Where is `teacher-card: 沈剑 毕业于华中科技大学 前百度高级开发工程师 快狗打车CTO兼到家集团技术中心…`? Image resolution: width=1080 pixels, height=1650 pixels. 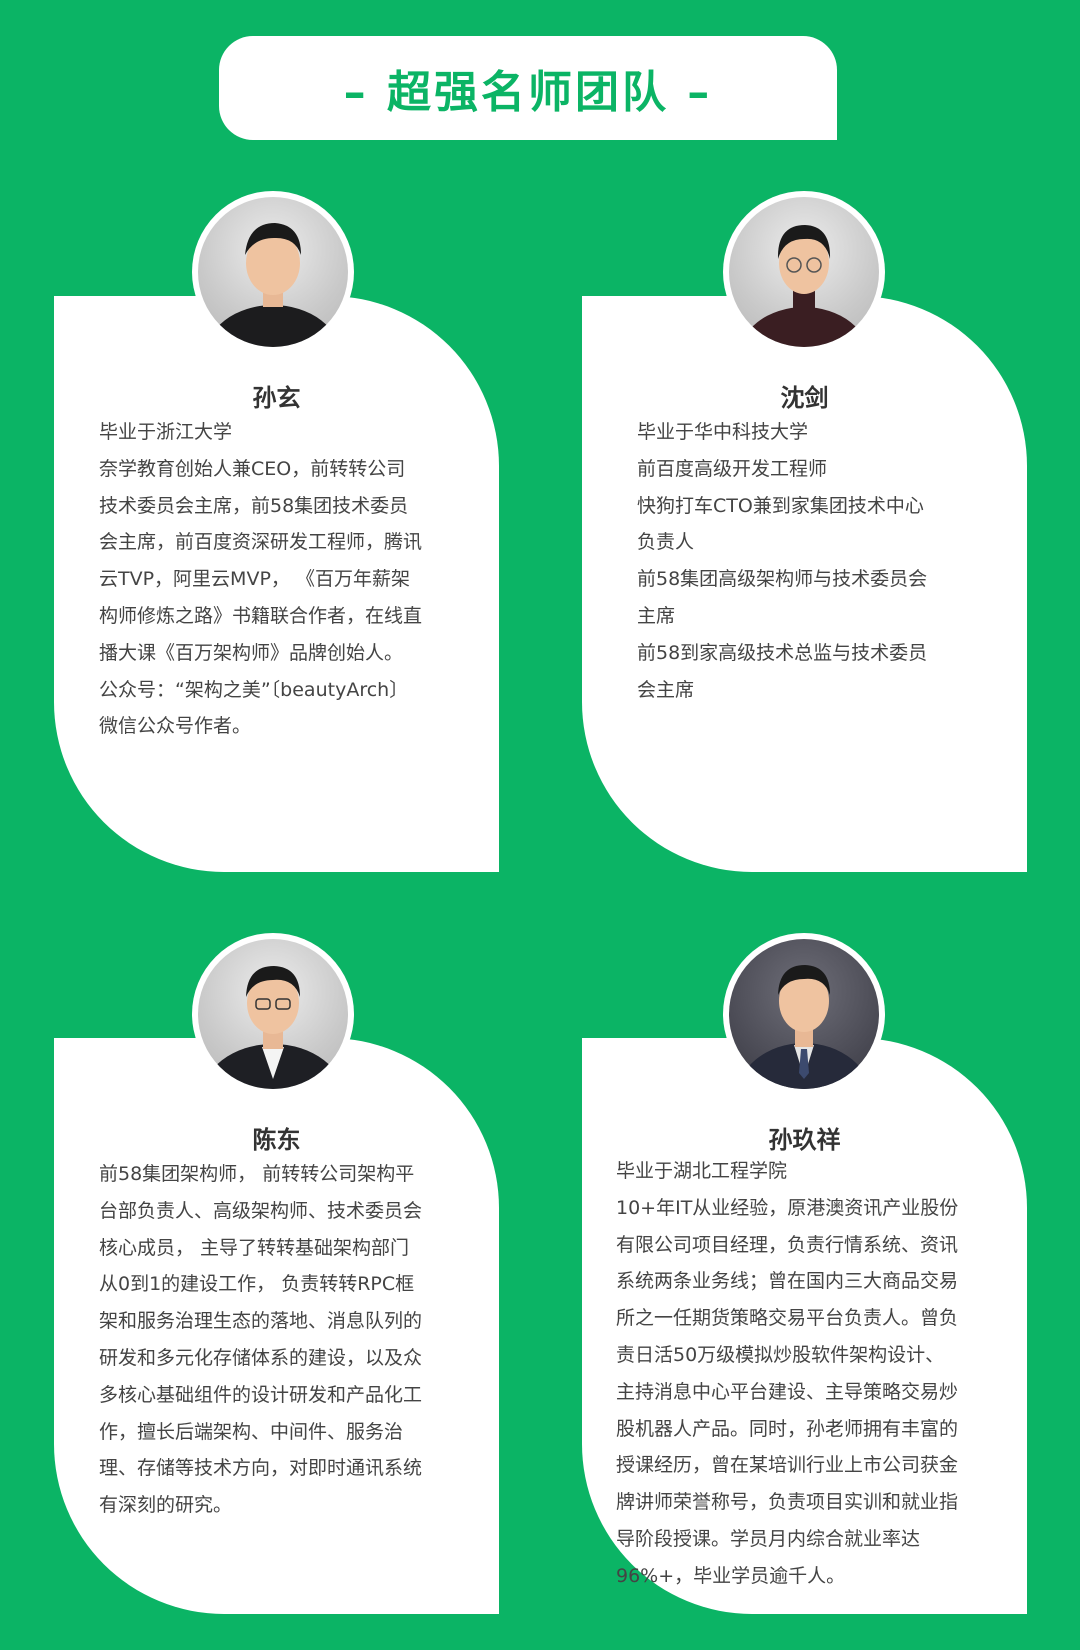 teacher-card: 沈剑 毕业于华中科技大学 前百度高级开发工程师 快狗打车CTO兼到家集团技术中心… is located at coordinates (804, 584).